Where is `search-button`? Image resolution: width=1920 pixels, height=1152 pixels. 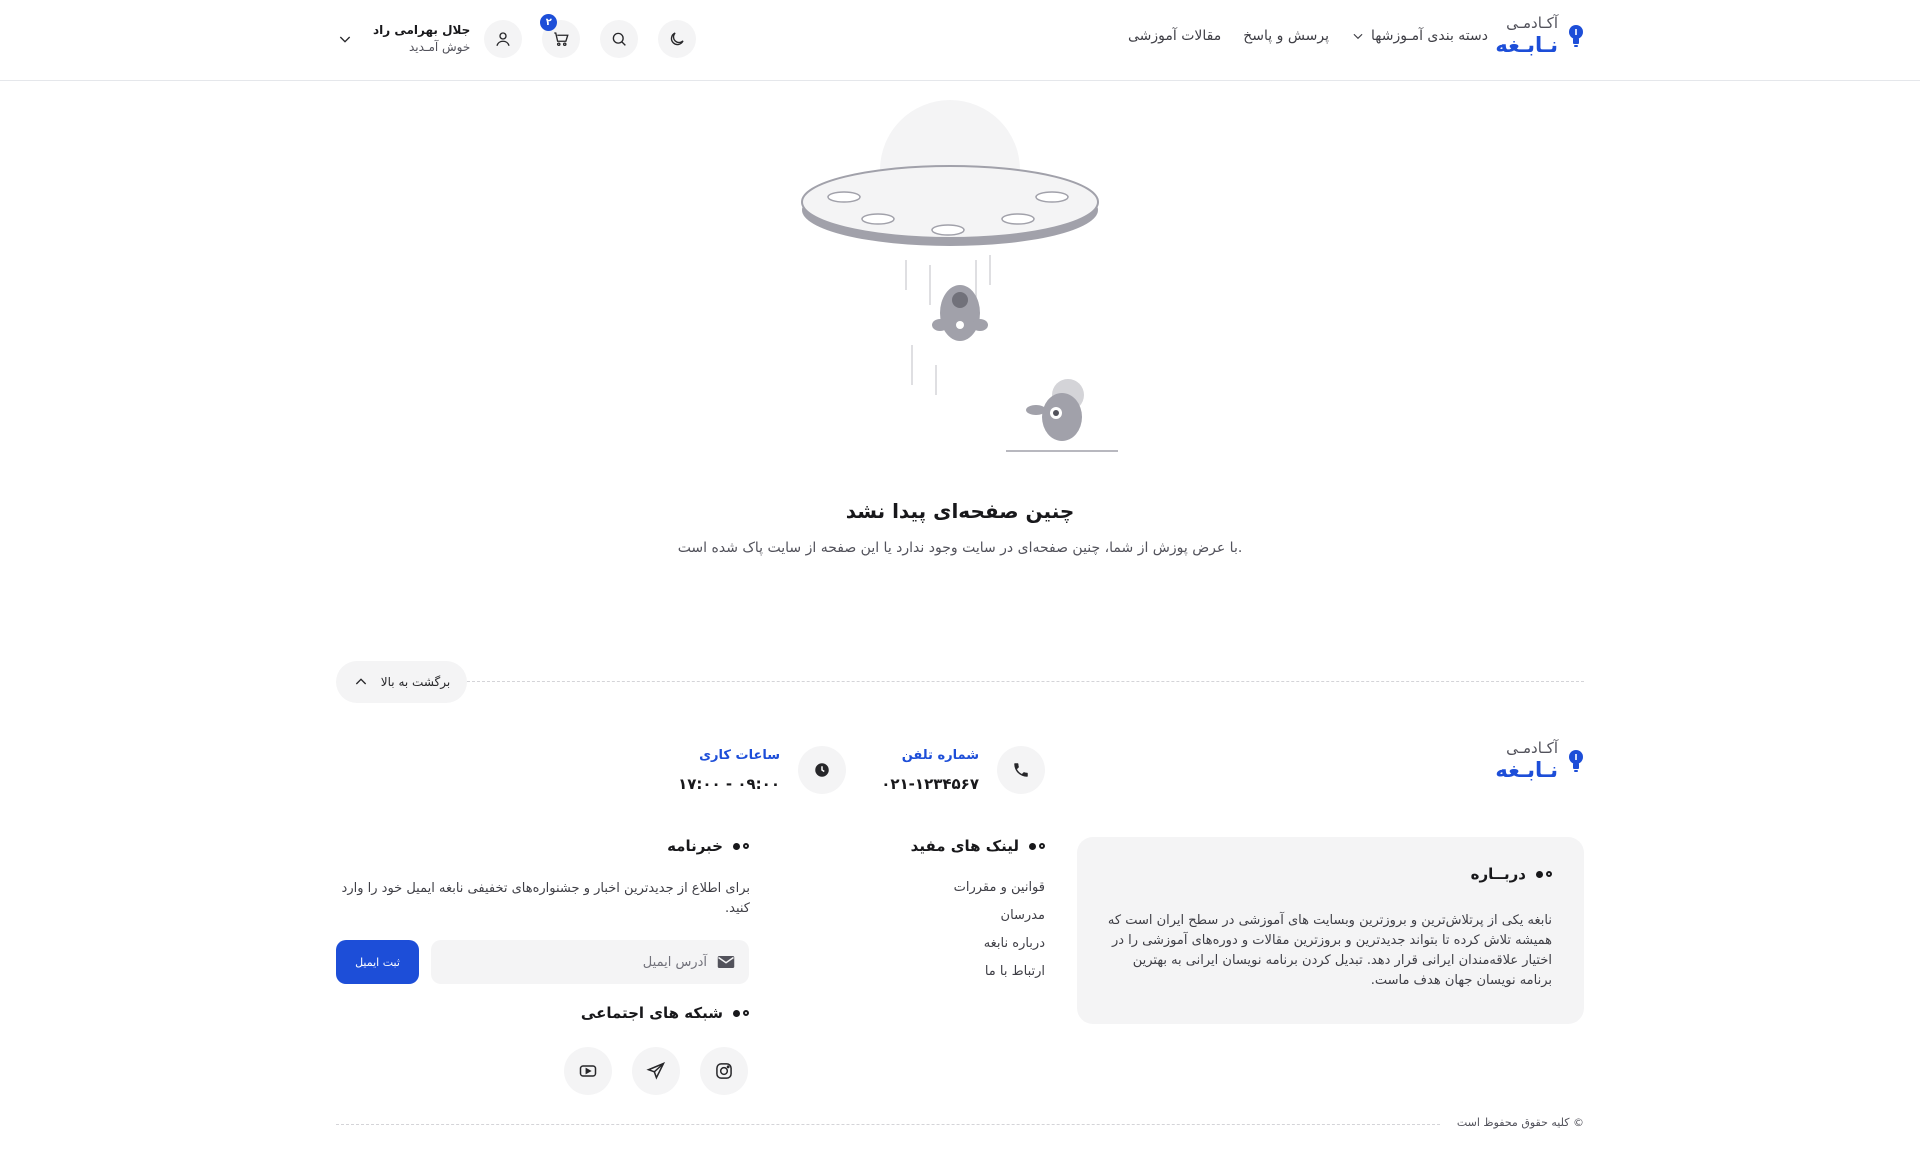
search-button is located at coordinates (619, 39).